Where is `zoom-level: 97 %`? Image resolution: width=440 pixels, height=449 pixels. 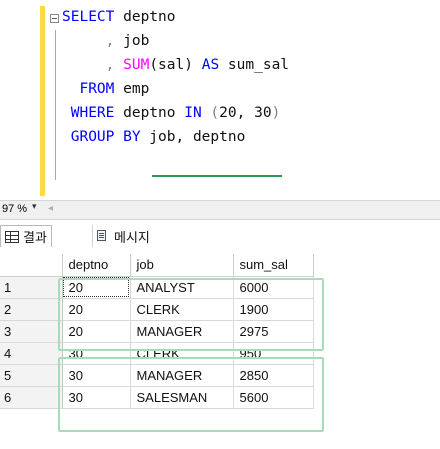 zoom-level: 97 % is located at coordinates (14, 209).